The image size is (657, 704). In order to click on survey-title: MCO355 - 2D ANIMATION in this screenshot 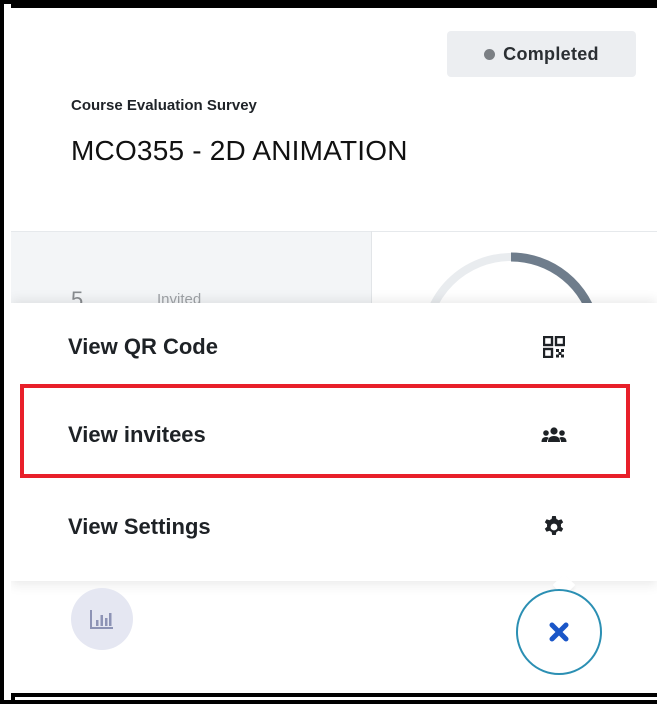, I will do `click(239, 150)`.